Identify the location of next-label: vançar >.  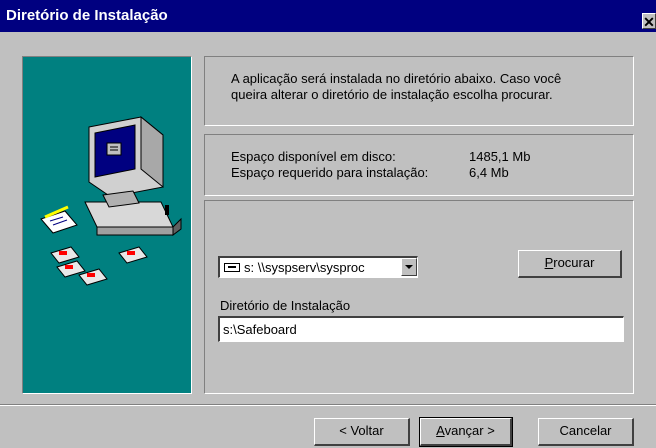
(469, 430).